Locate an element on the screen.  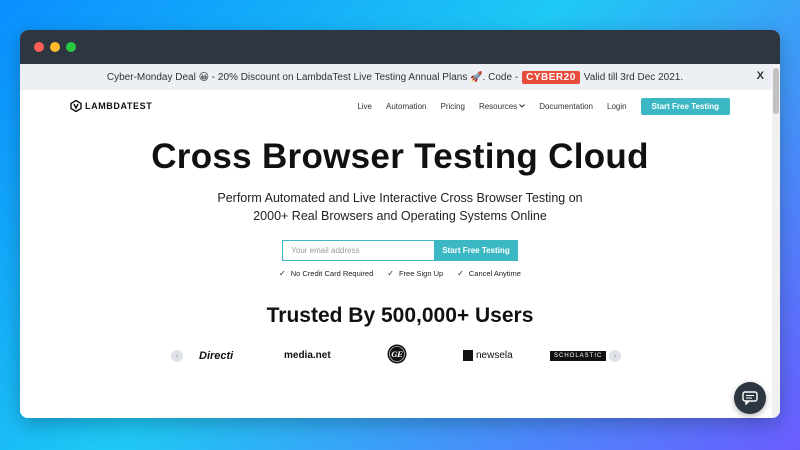
benefit-item: ✓ Cancel Anytime is located at coordinates (489, 273).